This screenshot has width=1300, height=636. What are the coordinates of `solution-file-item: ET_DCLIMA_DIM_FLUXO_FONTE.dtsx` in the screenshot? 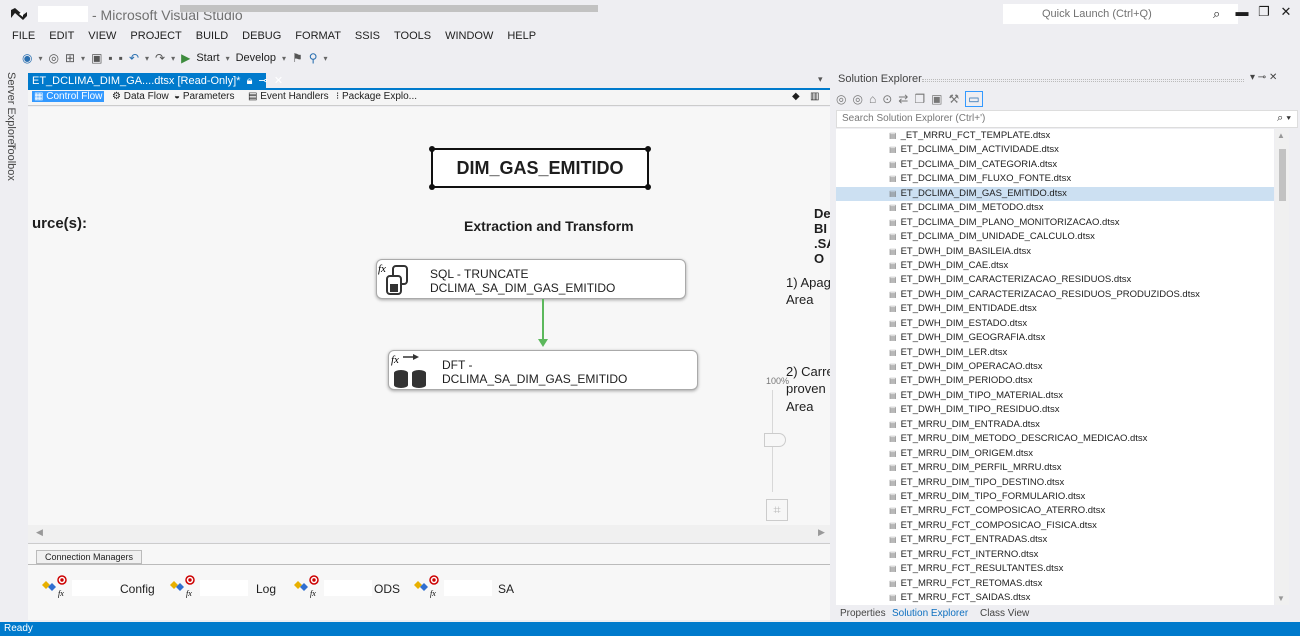 It's located at (1055, 179).